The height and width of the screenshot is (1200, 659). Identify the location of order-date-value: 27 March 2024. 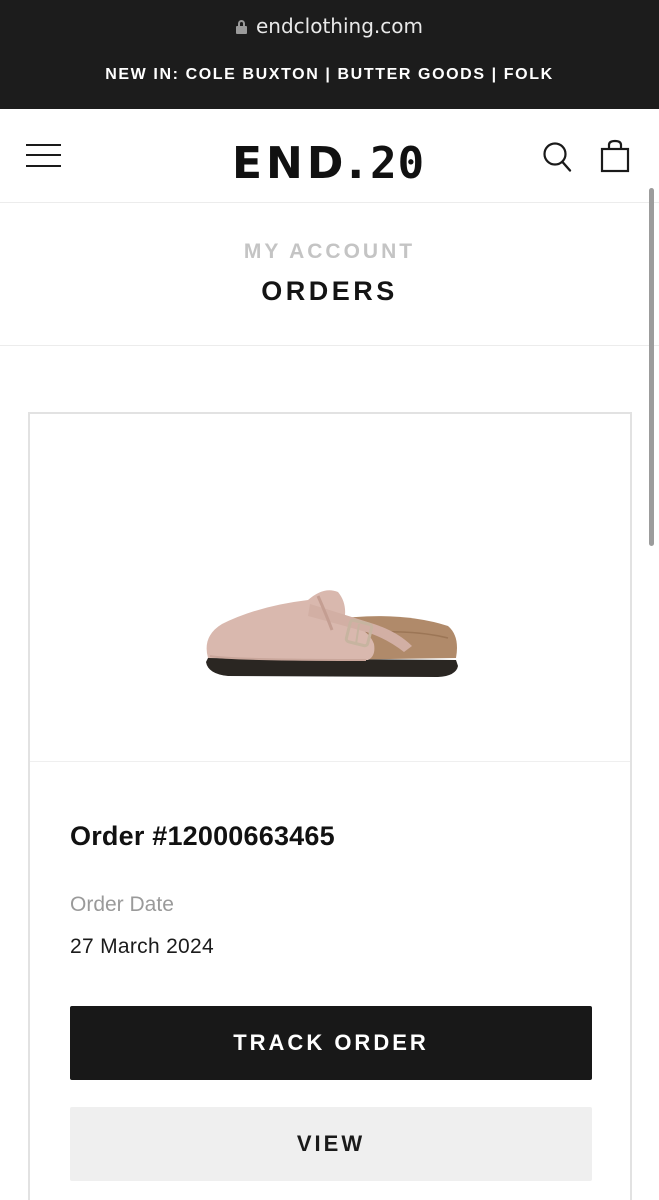
(142, 946).